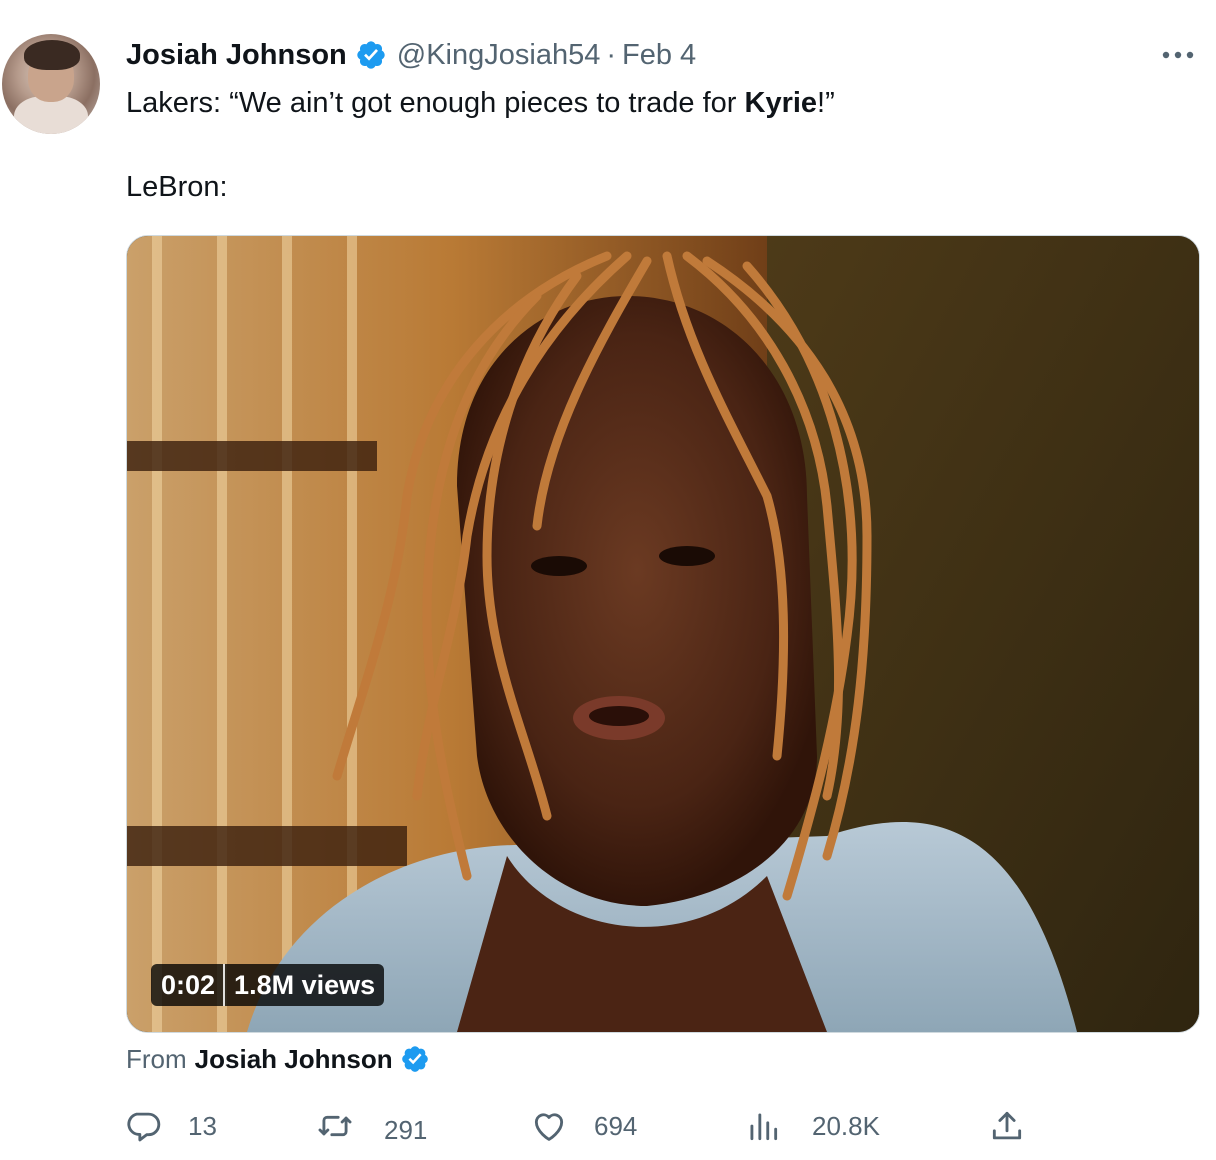  What do you see at coordinates (177, 187) in the screenshot?
I see `tweet-text-line-2: LeBron:` at bounding box center [177, 187].